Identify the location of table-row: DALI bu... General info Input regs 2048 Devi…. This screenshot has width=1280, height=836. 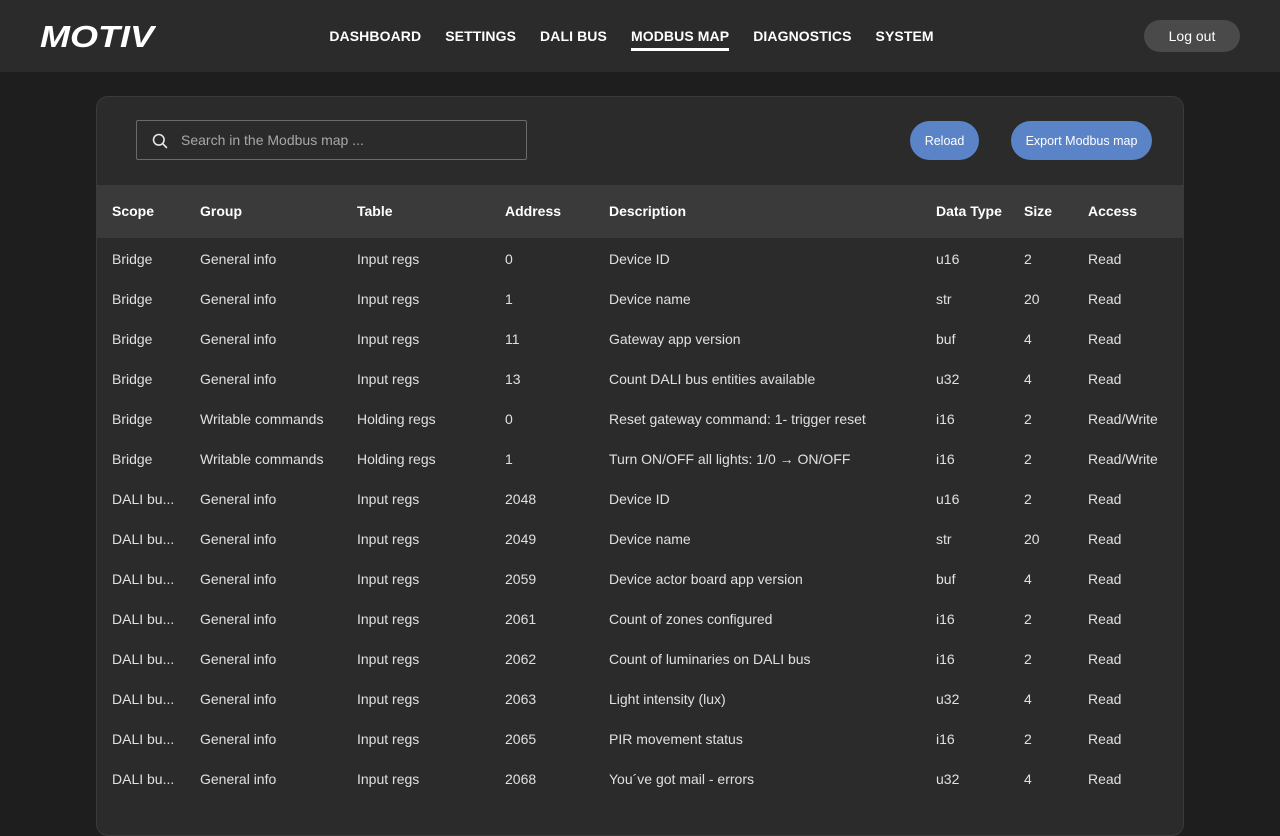
(640, 498).